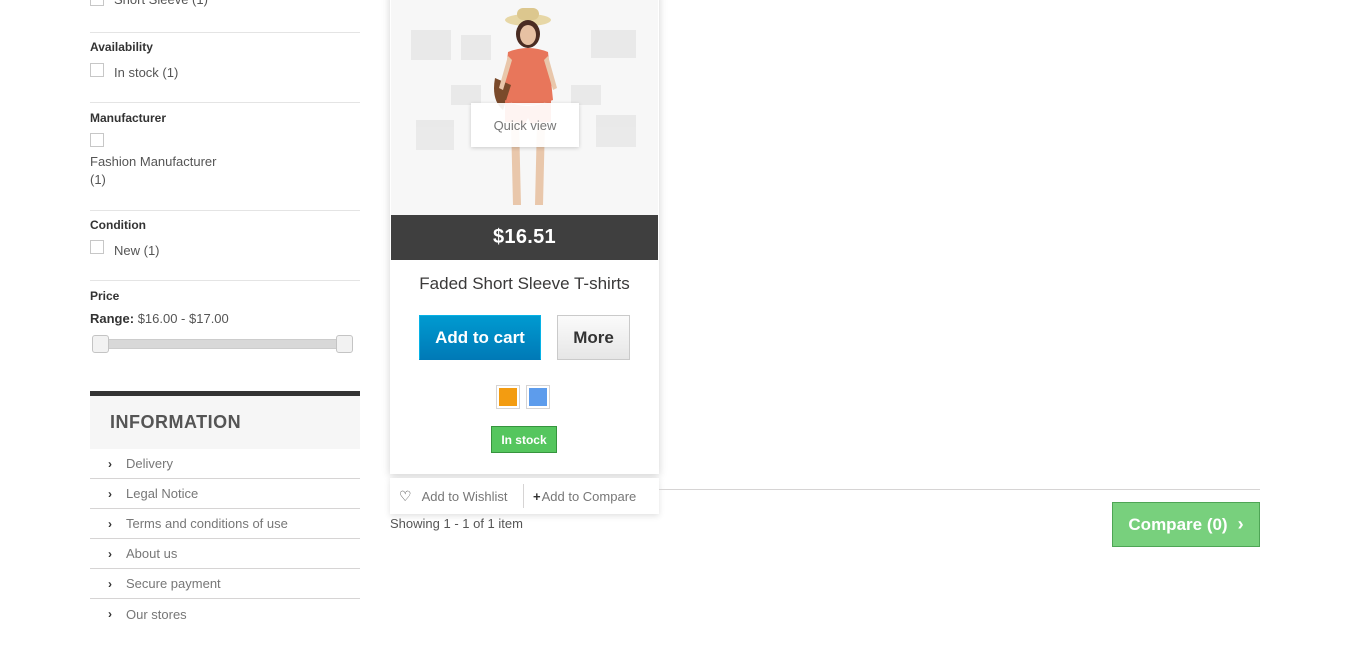  Describe the element at coordinates (98, 179) in the screenshot. I see `filter-option-count: (1)` at that location.